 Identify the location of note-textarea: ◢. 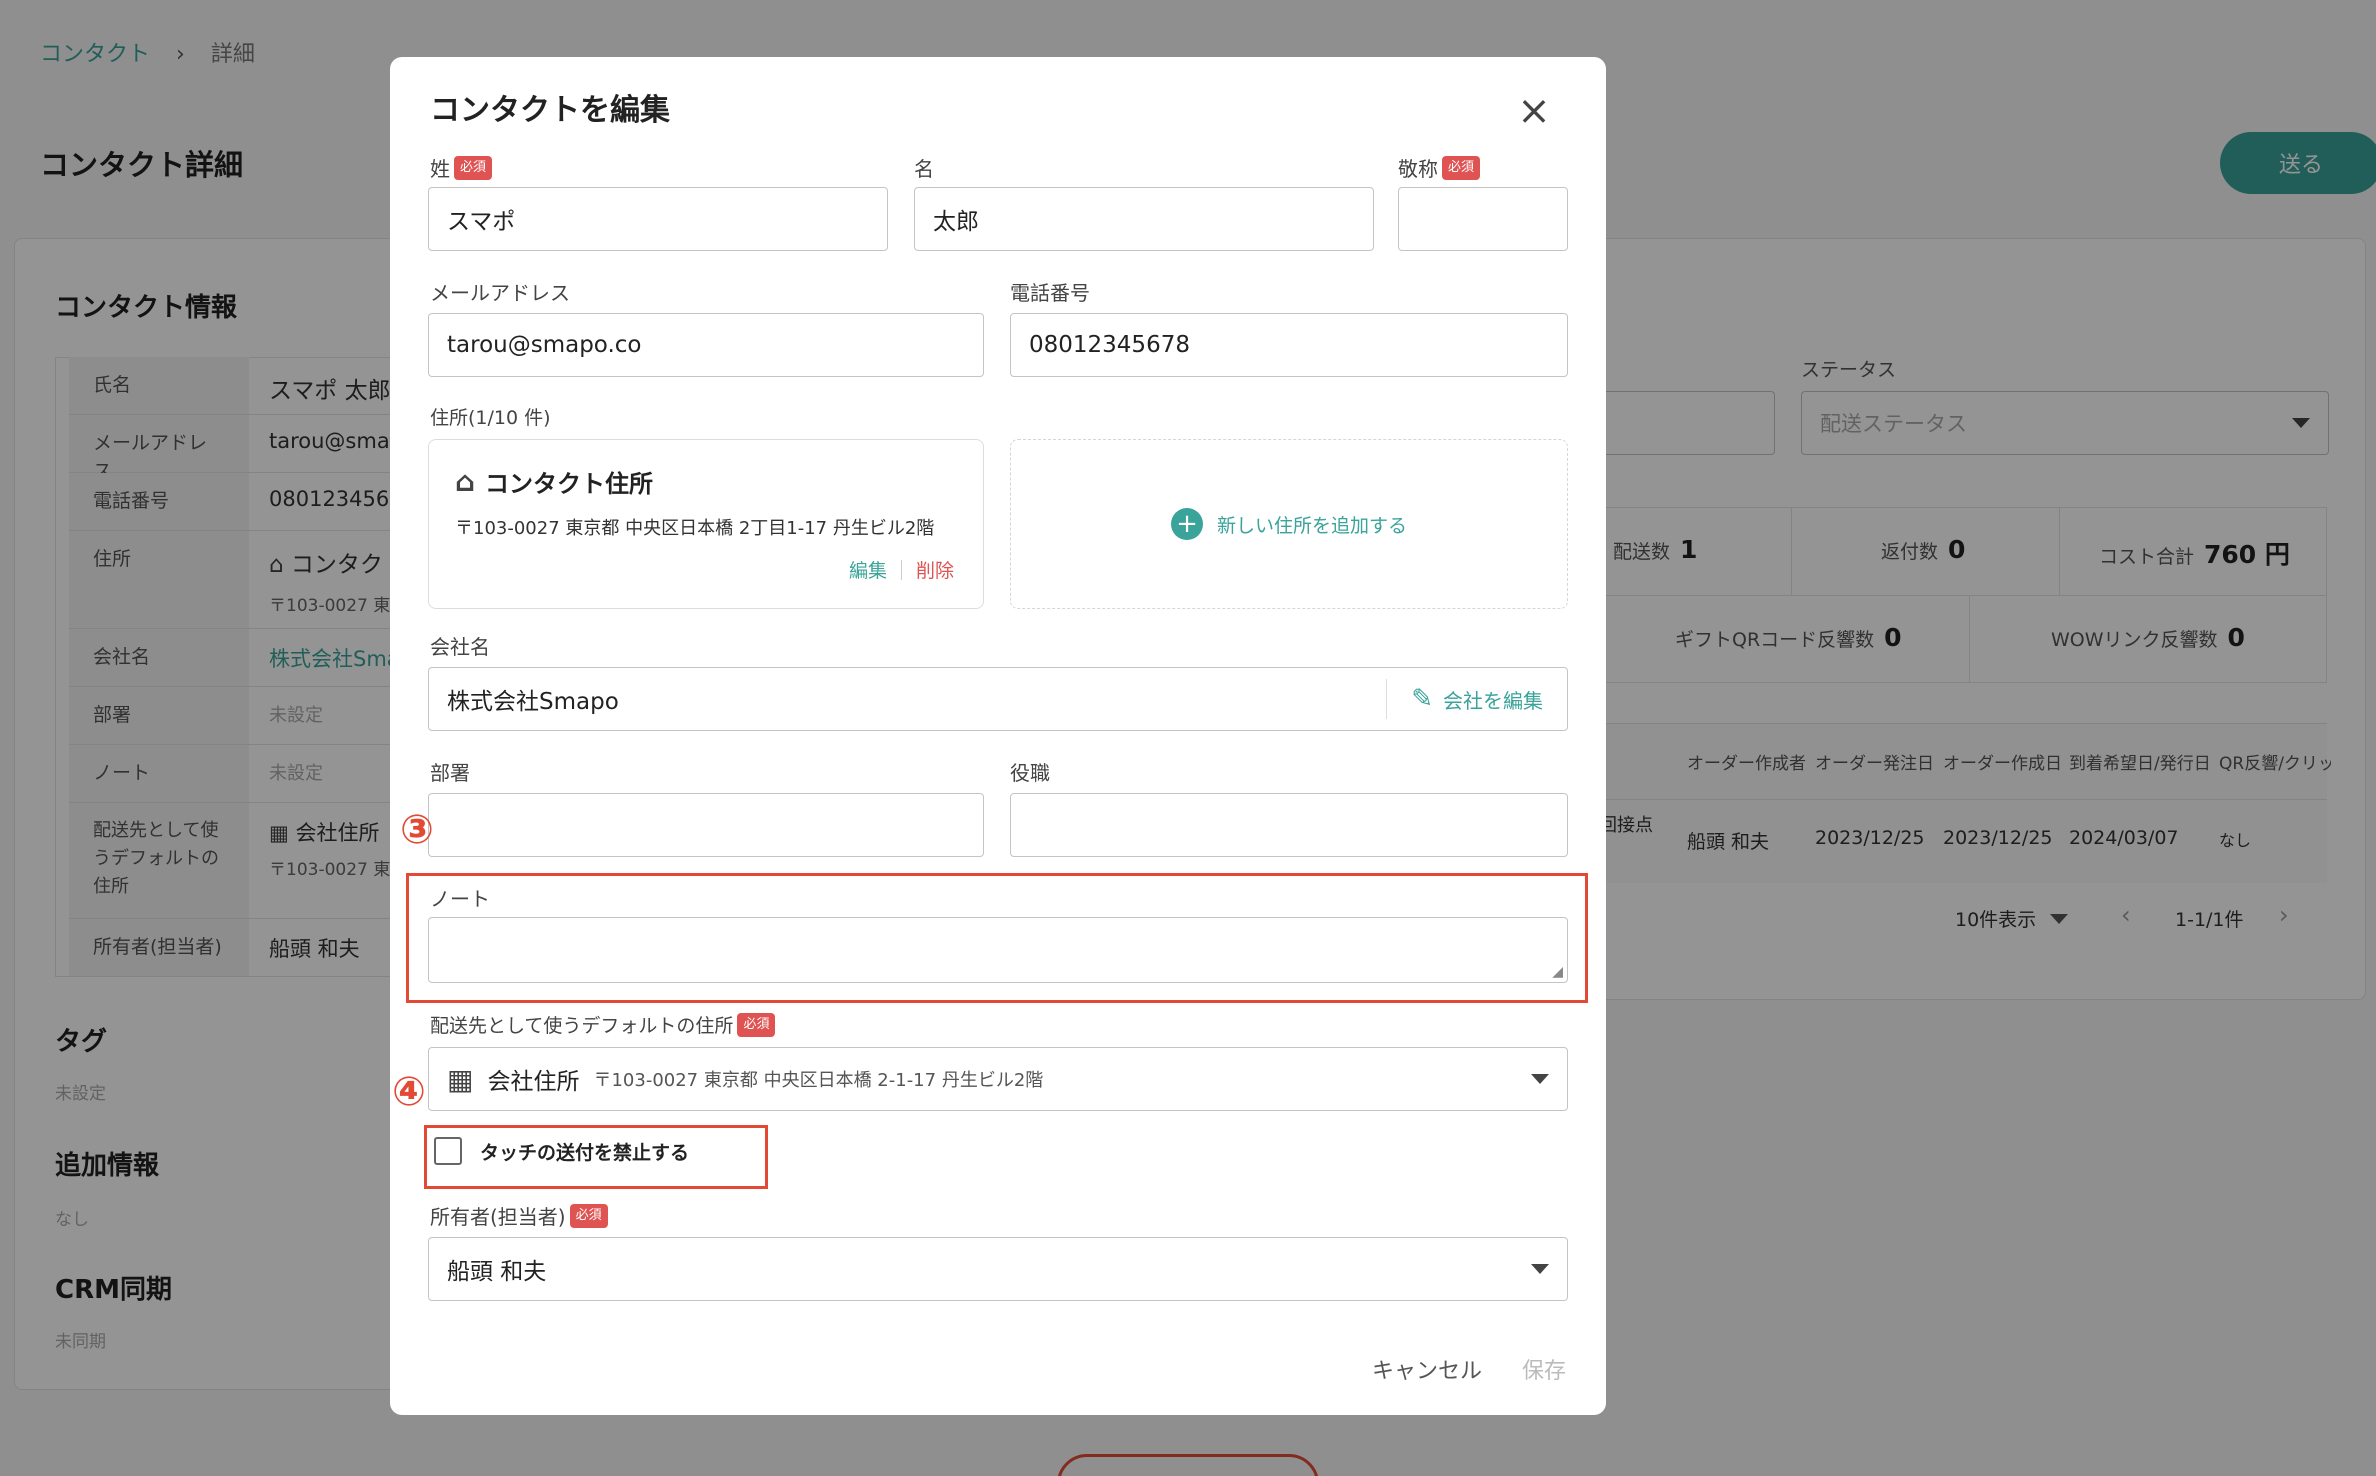
(998, 950).